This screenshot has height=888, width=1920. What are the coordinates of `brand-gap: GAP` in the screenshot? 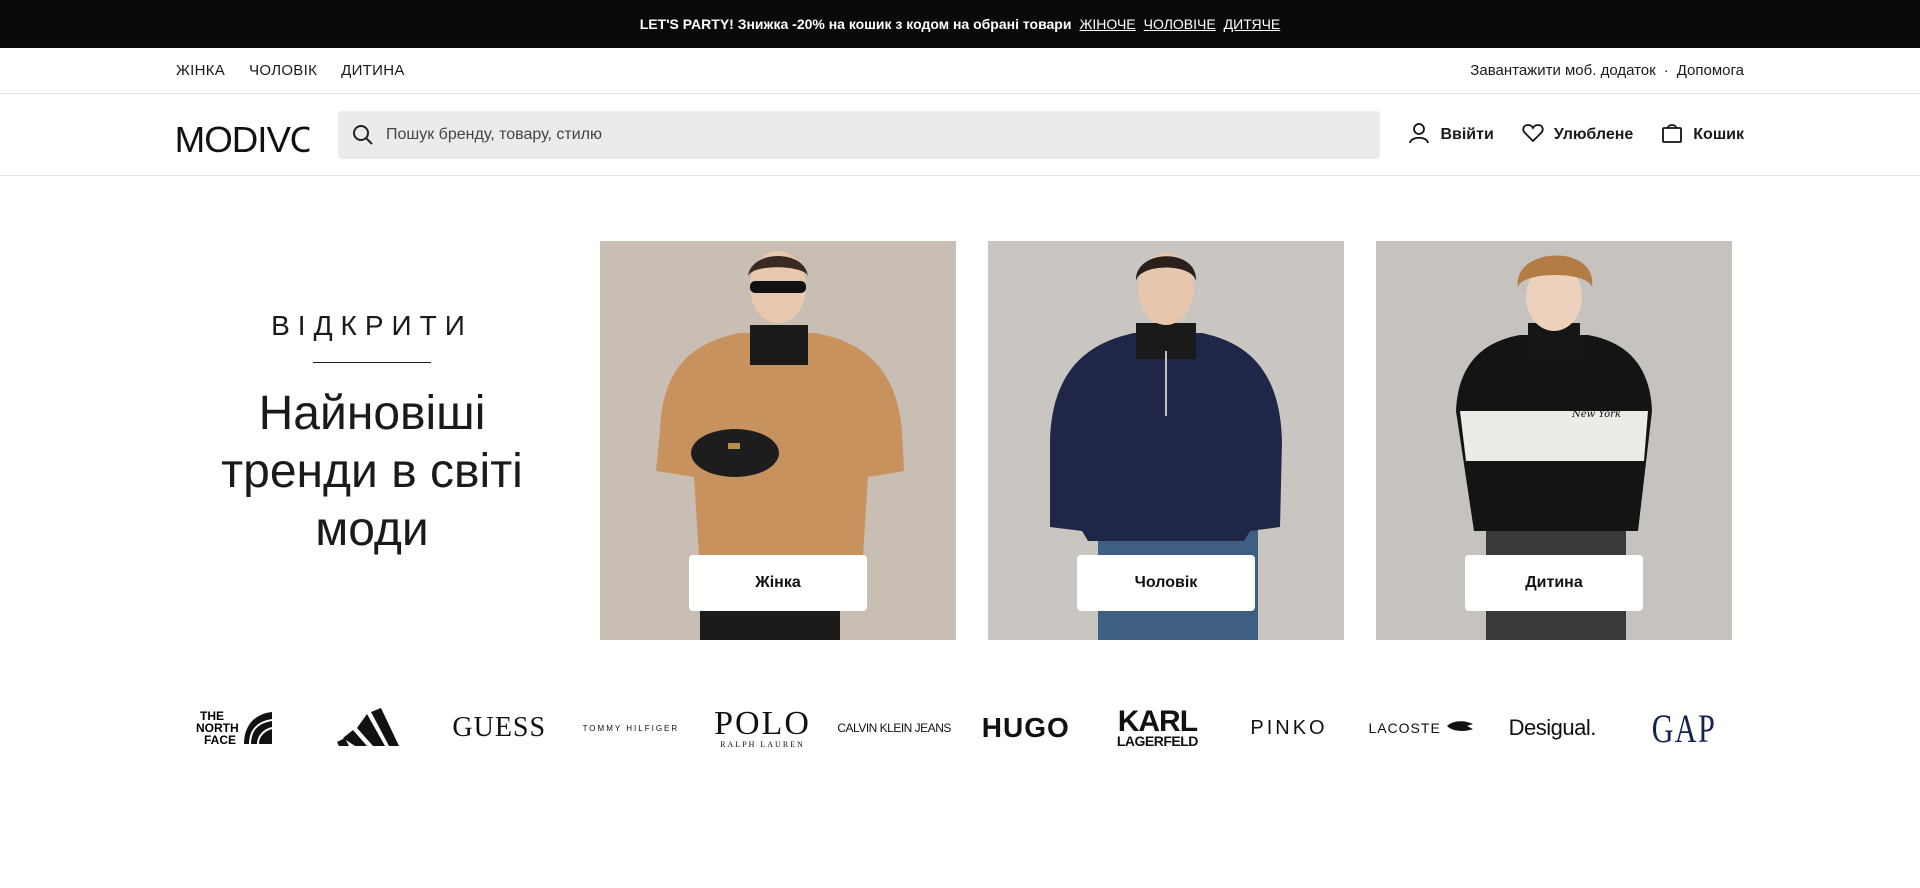 It's located at (1684, 728).